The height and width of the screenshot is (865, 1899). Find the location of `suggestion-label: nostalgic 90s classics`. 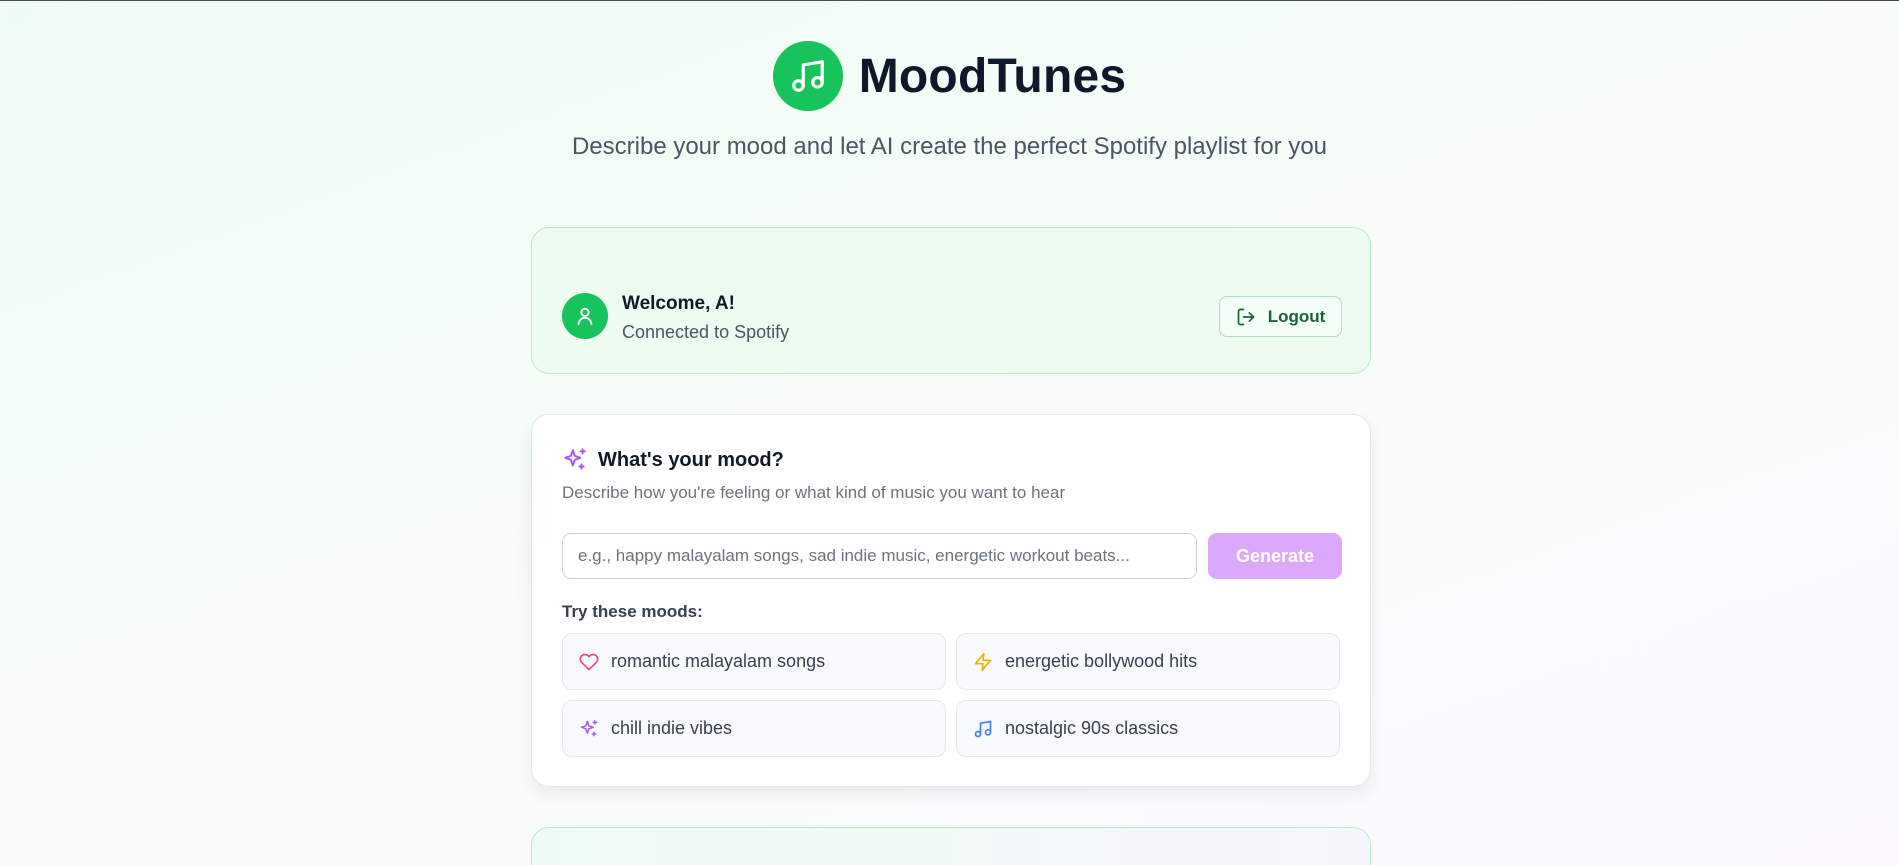

suggestion-label: nostalgic 90s classics is located at coordinates (1092, 728).